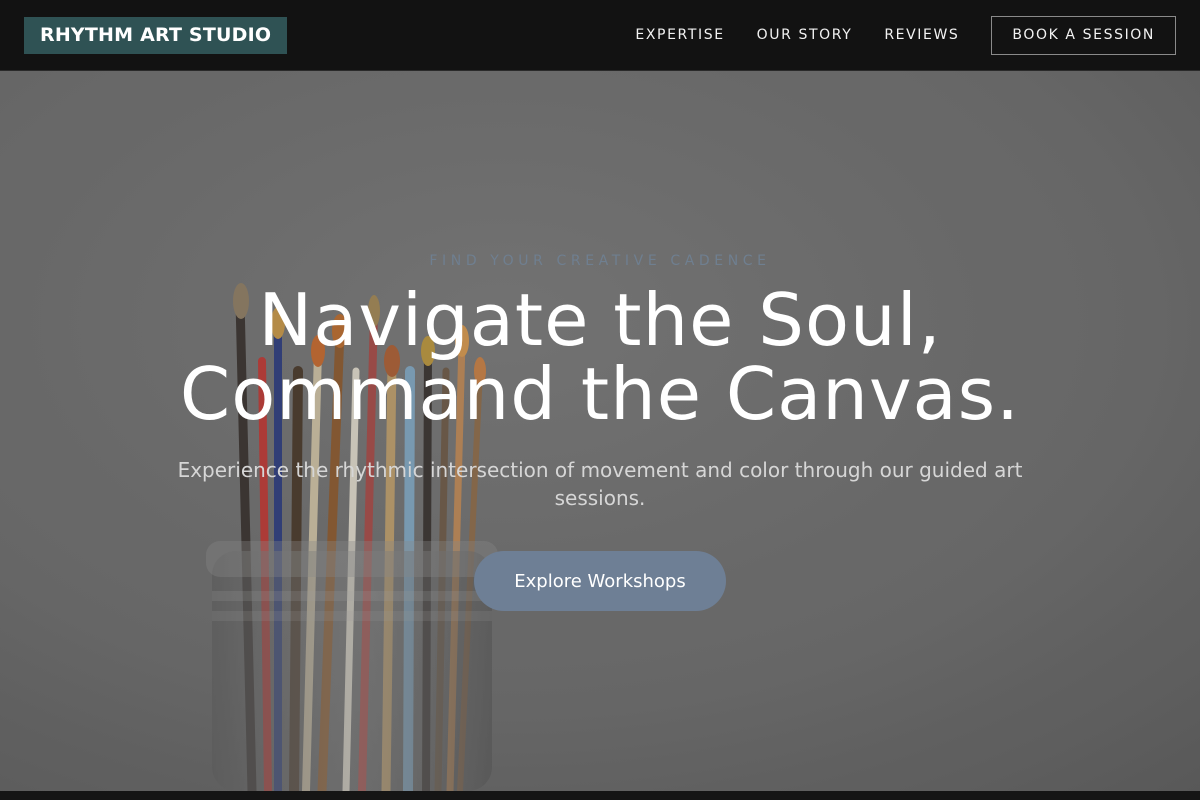 Image resolution: width=1200 pixels, height=800 pixels. Describe the element at coordinates (805, 35) in the screenshot. I see `nav-link-our-story: OUR STORY` at that location.